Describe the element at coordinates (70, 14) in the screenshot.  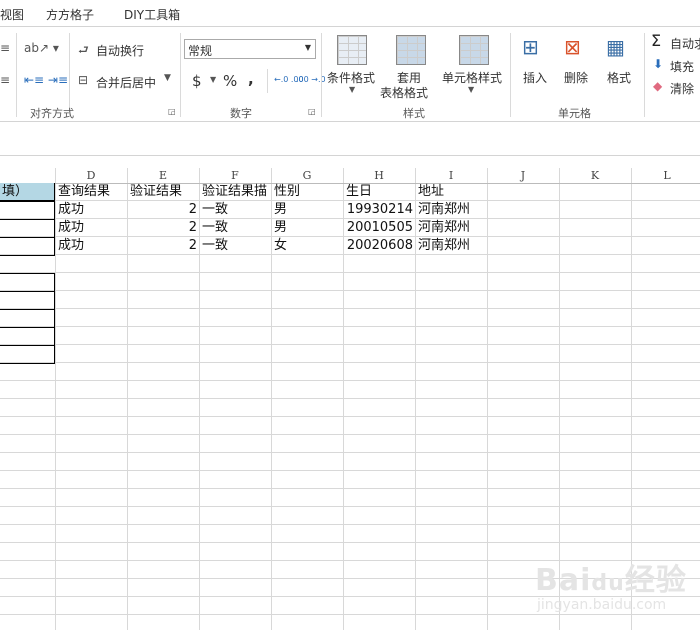
I see `tab-fangfang: 方方格子` at that location.